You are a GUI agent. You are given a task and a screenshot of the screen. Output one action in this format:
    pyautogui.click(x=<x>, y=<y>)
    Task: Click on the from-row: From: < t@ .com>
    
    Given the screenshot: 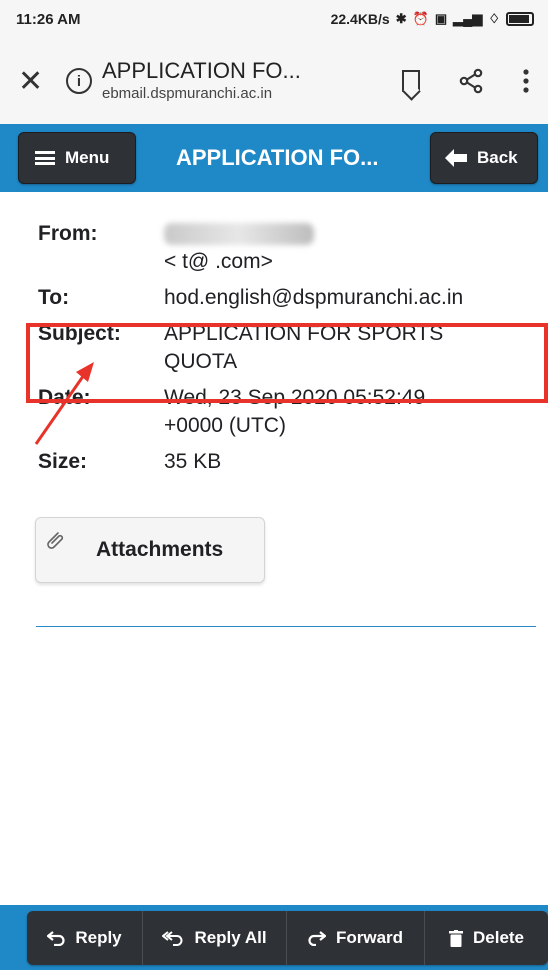 What is the action you would take?
    pyautogui.click(x=288, y=248)
    